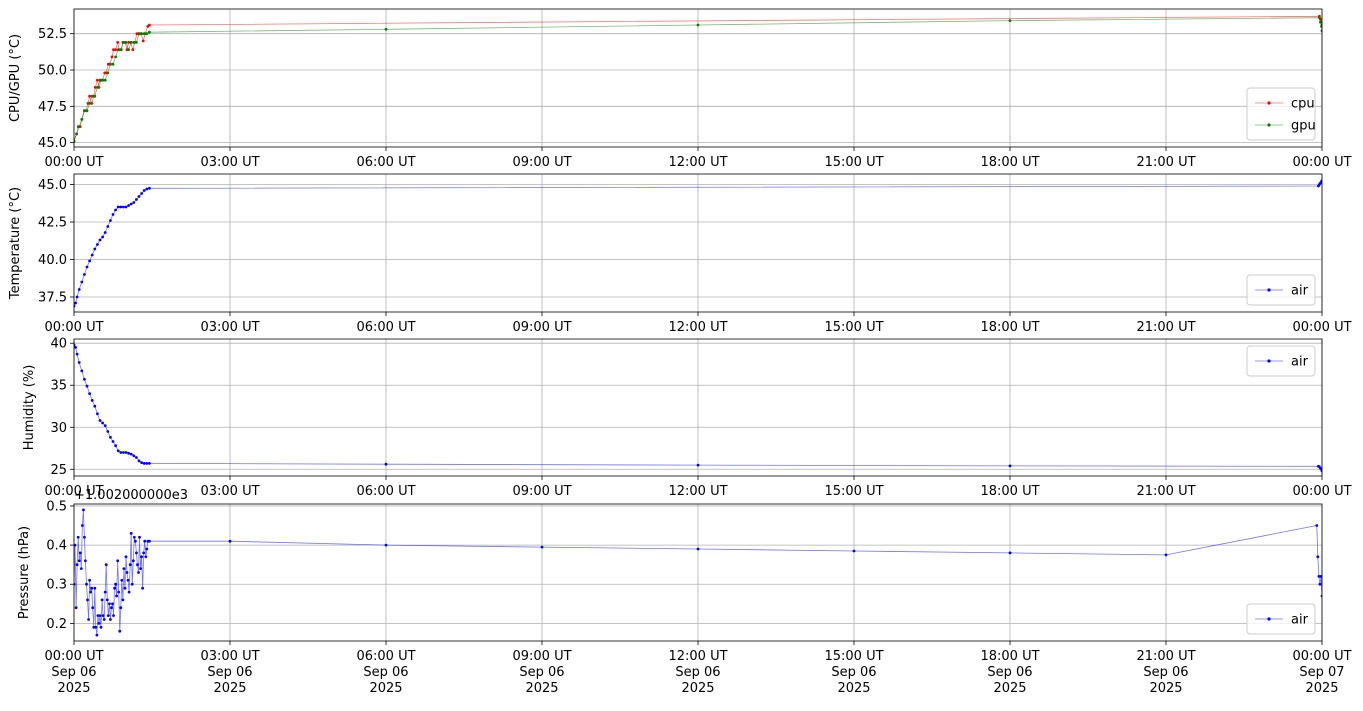 The image size is (1363, 711). I want to click on legend-label: cpu, so click(1303, 104).